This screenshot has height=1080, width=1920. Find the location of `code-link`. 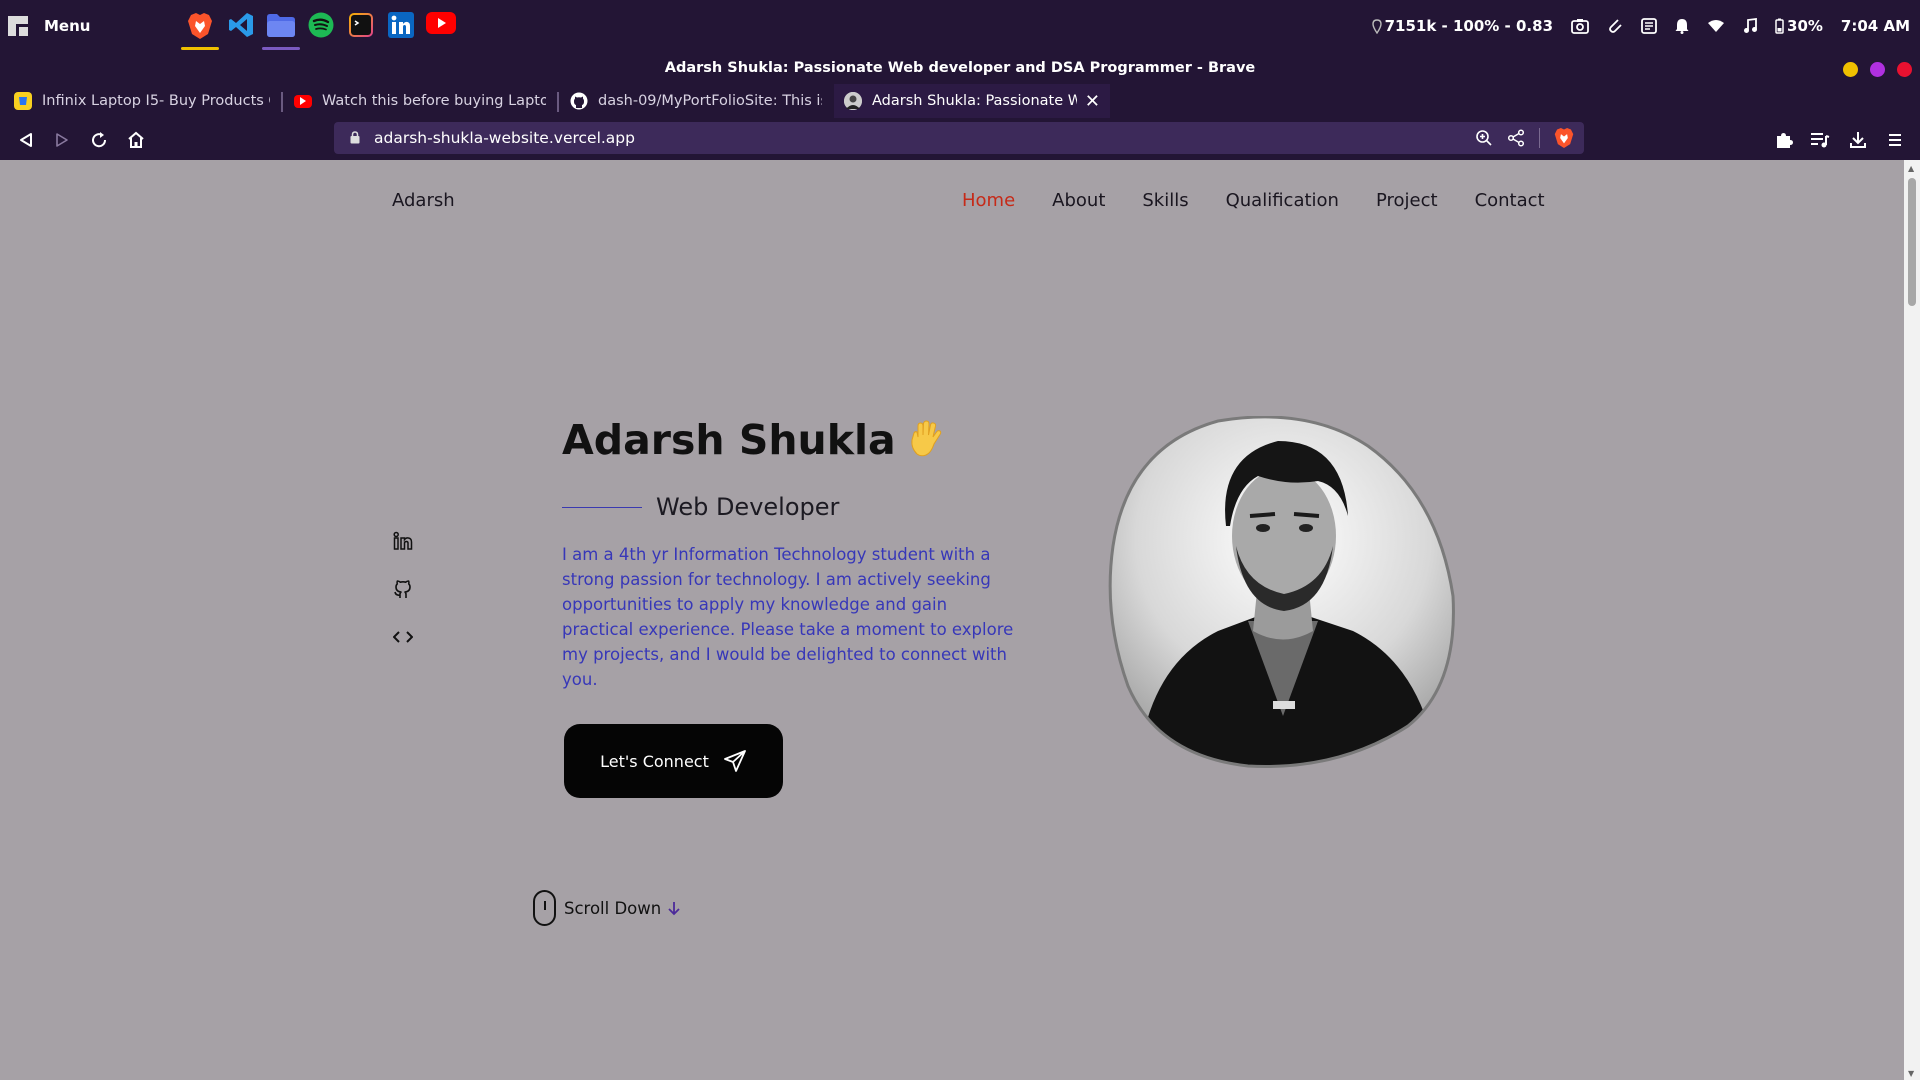

code-link is located at coordinates (403, 637).